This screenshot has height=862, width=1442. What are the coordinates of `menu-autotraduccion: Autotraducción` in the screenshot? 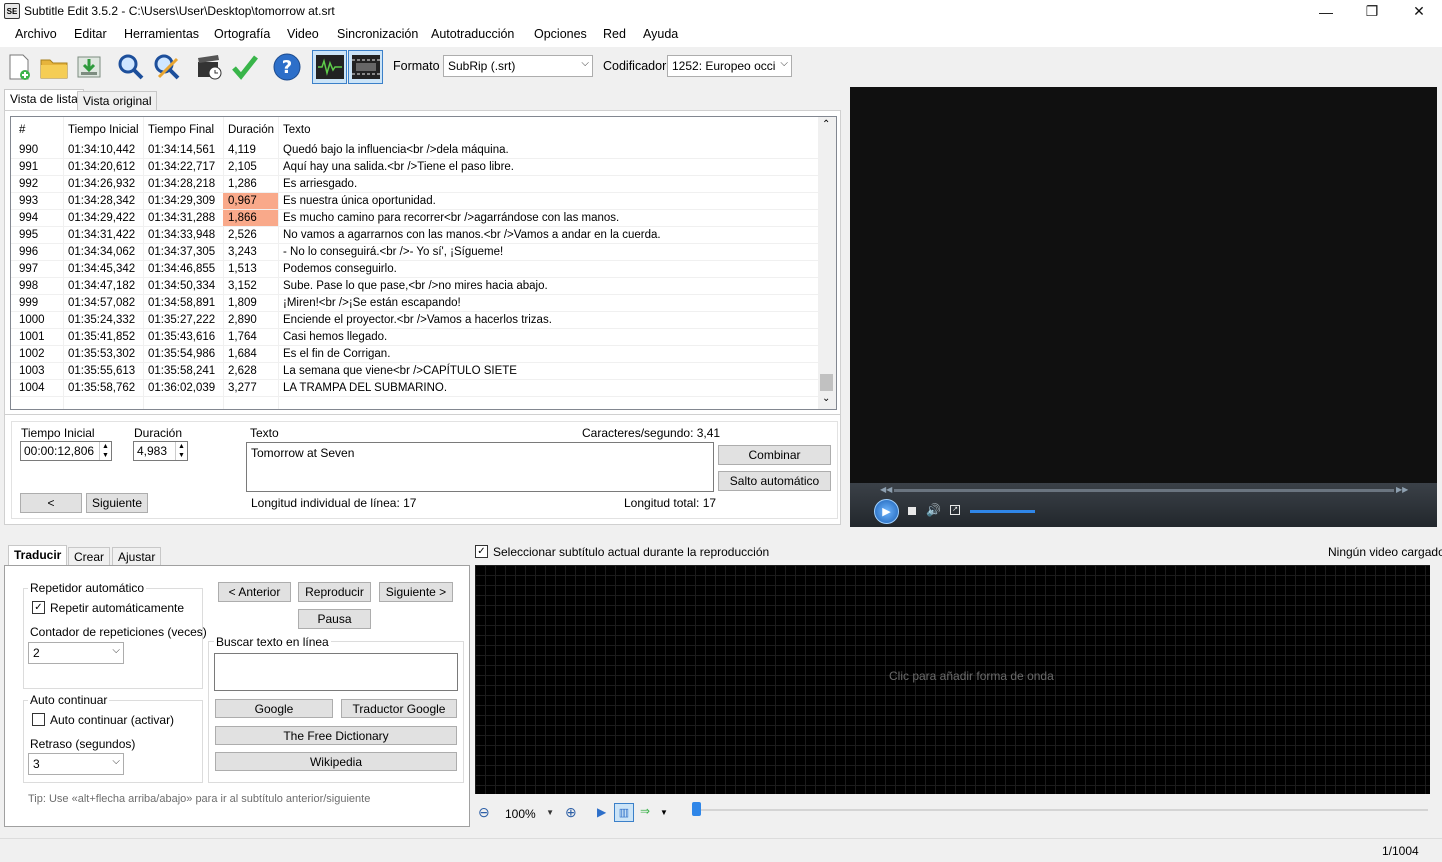 It's located at (472, 34).